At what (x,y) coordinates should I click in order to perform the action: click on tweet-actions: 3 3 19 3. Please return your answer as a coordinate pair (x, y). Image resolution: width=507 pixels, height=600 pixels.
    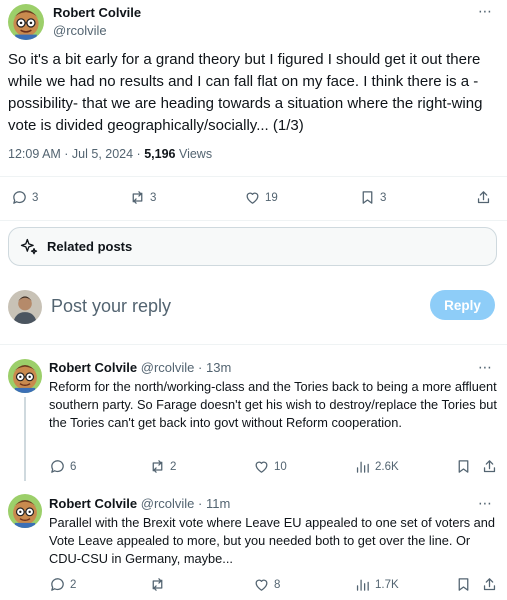
    Looking at the image, I should click on (253, 200).